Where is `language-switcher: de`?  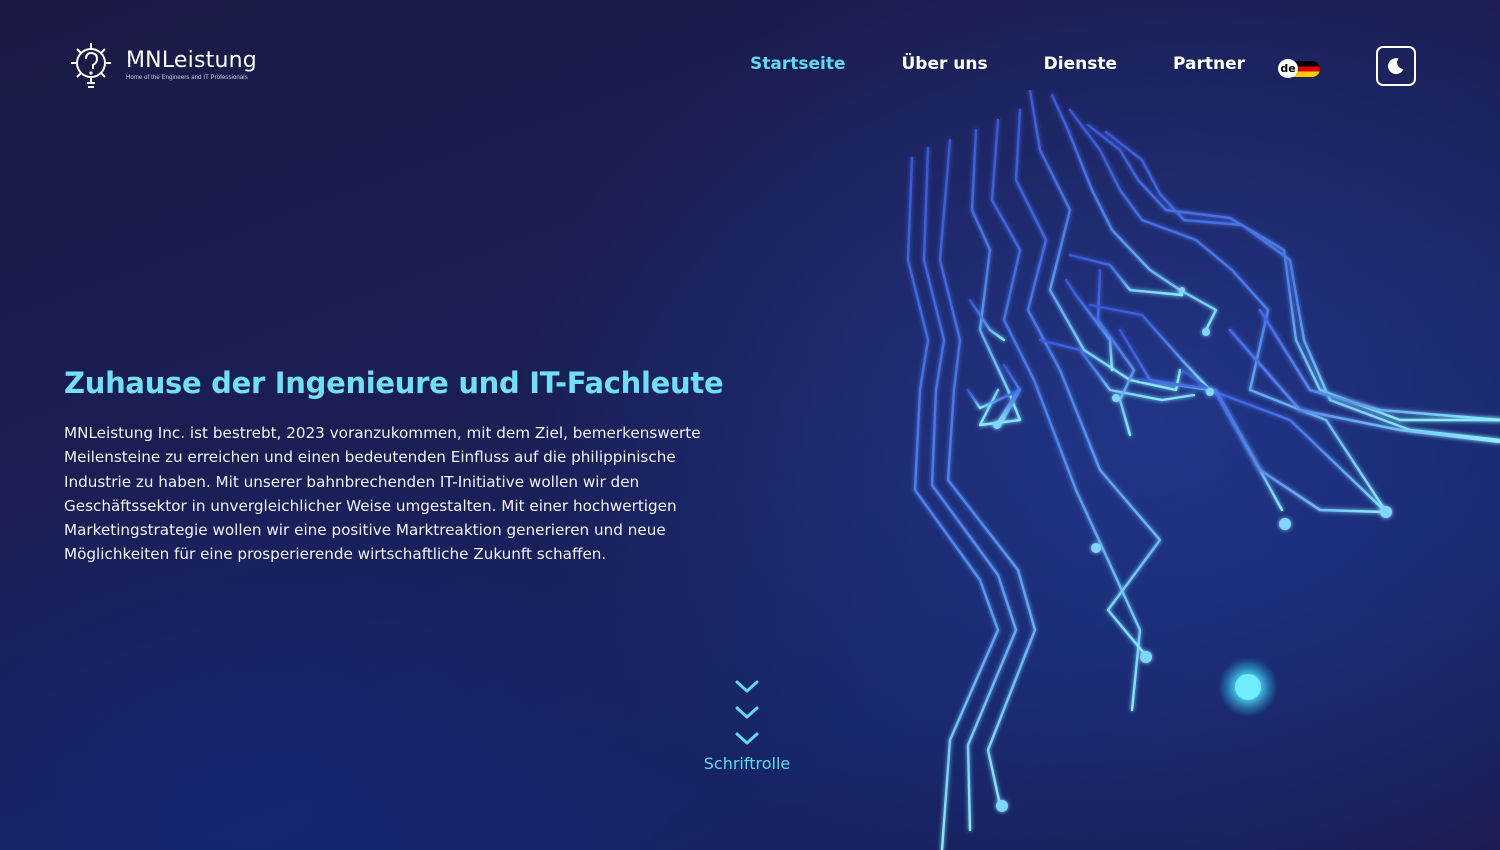
language-switcher: de is located at coordinates (1300, 69).